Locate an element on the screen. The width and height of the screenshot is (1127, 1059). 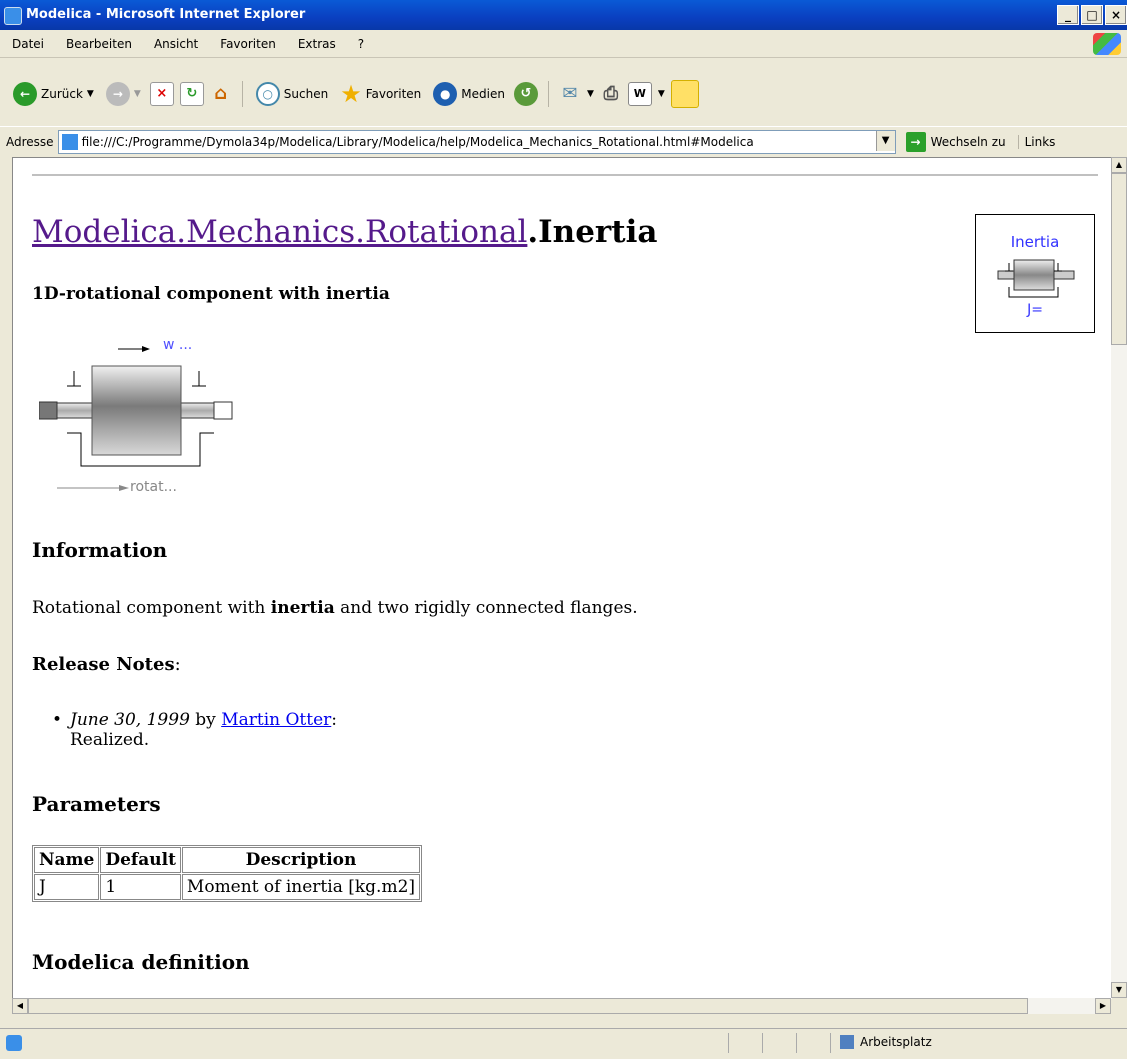
ie-icon is located at coordinates (13, 16).